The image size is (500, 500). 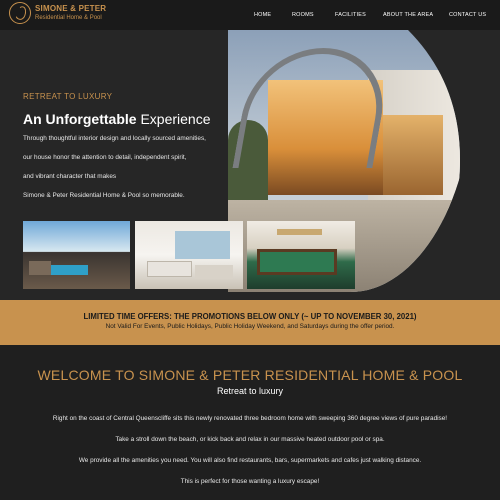 I want to click on logo-icon, so click(x=20, y=13).